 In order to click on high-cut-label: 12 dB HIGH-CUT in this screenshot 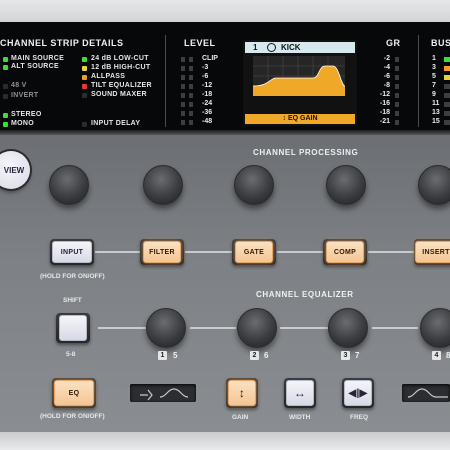, I will do `click(121, 67)`.